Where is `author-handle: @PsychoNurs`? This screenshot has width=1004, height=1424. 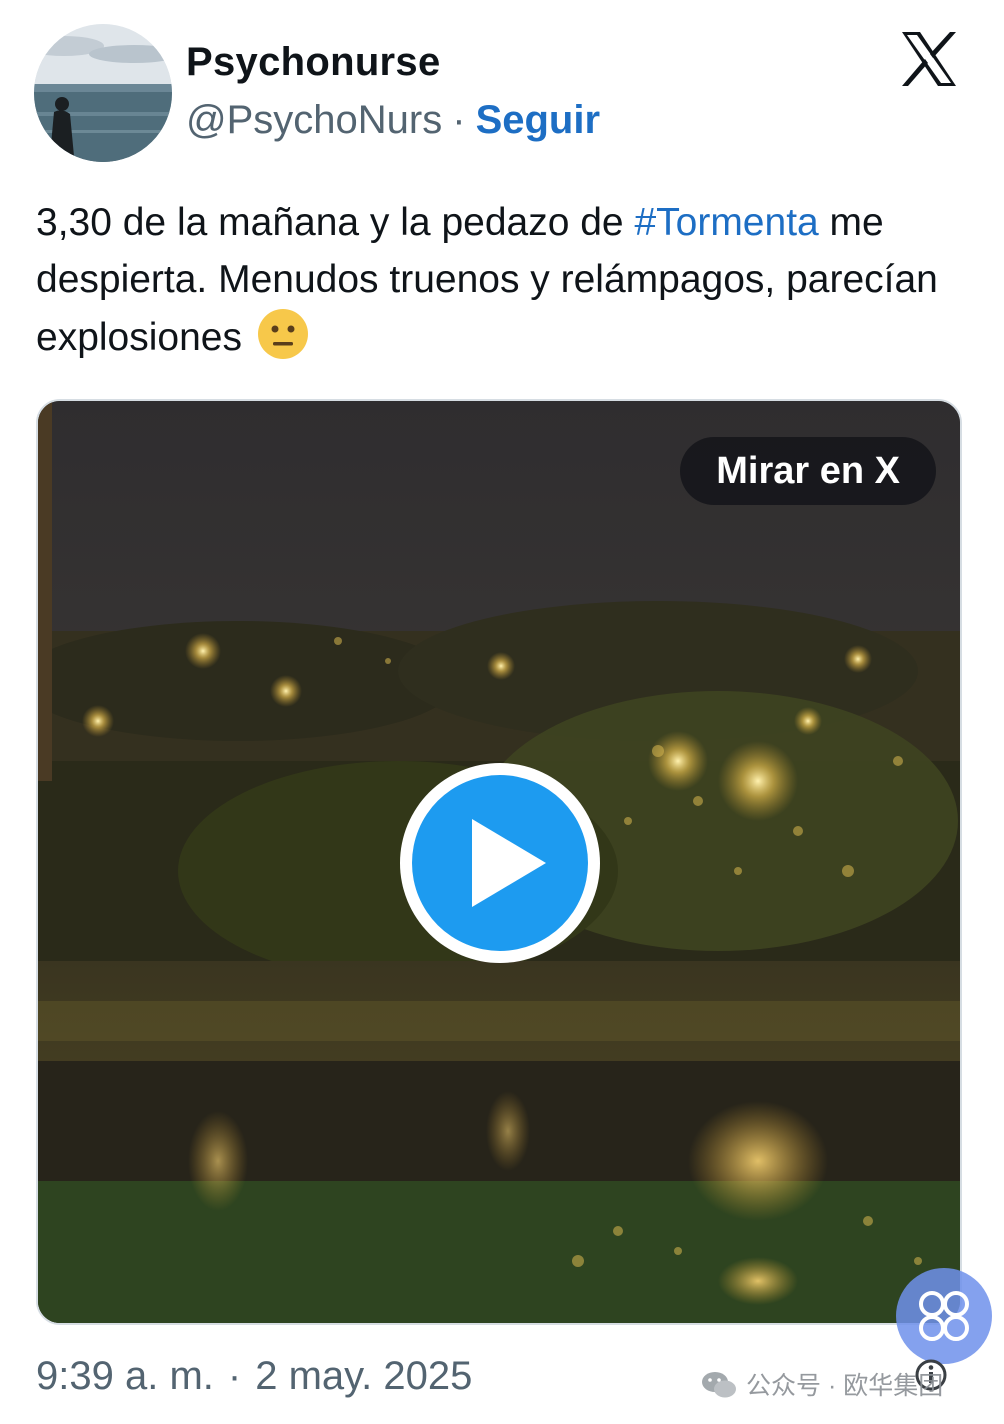
author-handle: @PsychoNurs is located at coordinates (314, 120).